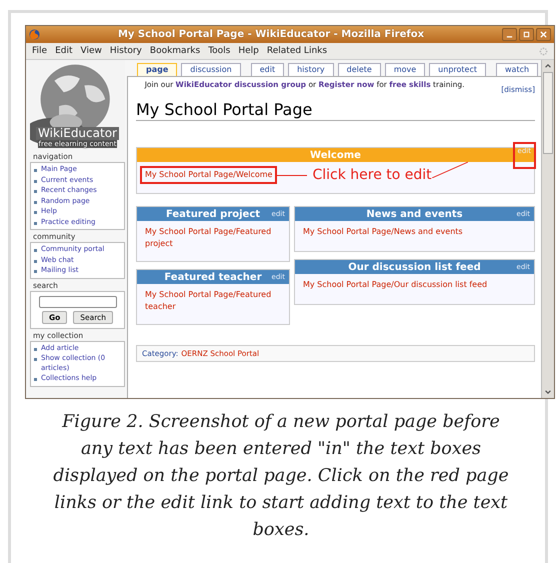 This screenshot has height=563, width=556. I want to click on menu-item: Help, so click(248, 51).